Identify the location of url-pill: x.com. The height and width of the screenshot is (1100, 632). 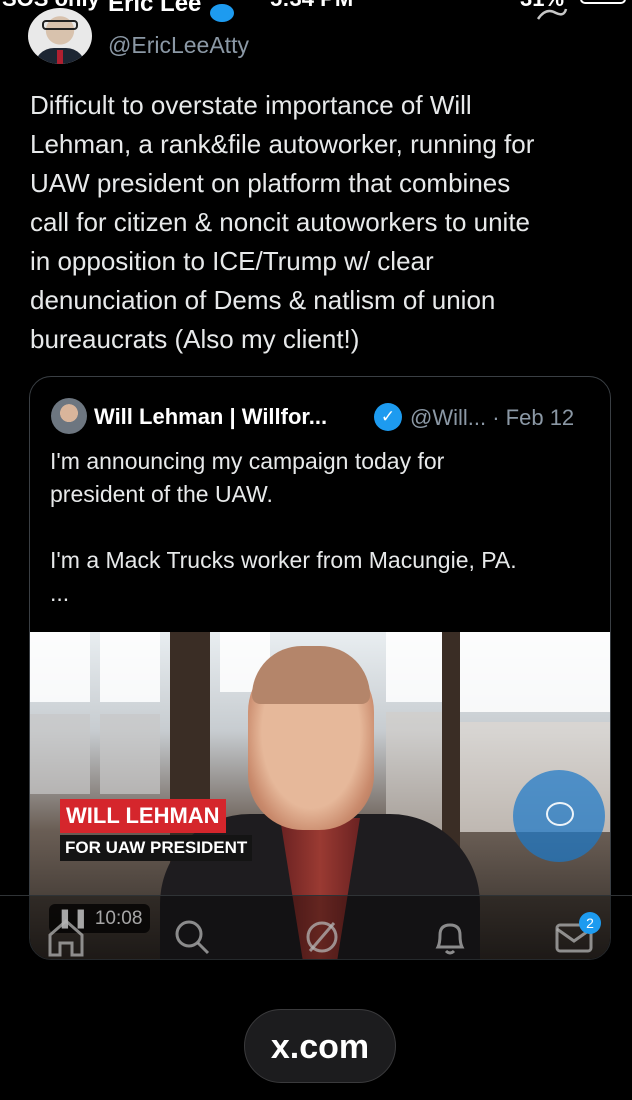
(320, 1046).